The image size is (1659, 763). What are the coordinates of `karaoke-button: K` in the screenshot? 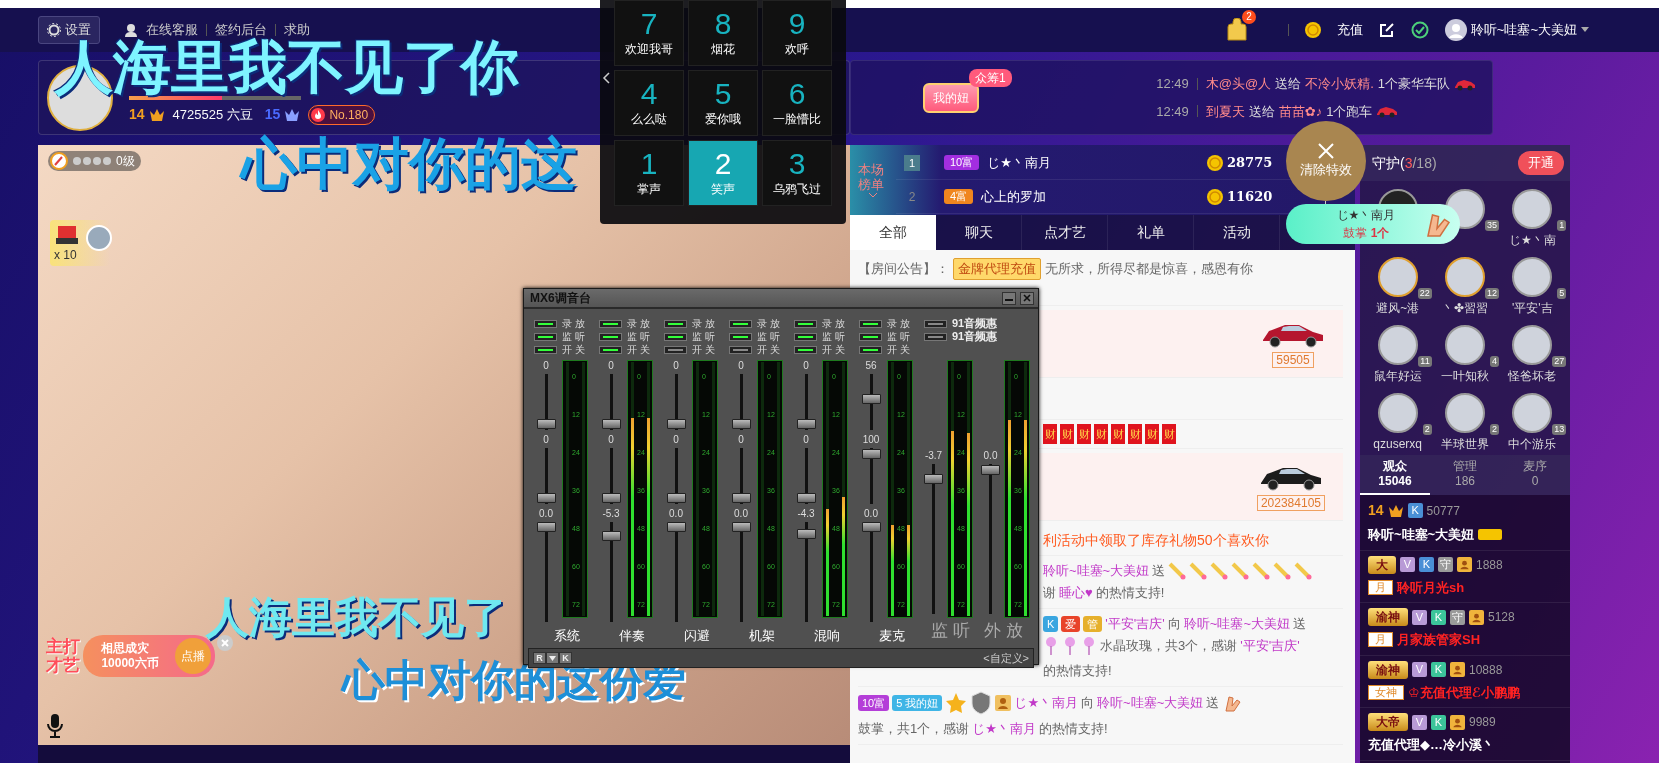 It's located at (565, 658).